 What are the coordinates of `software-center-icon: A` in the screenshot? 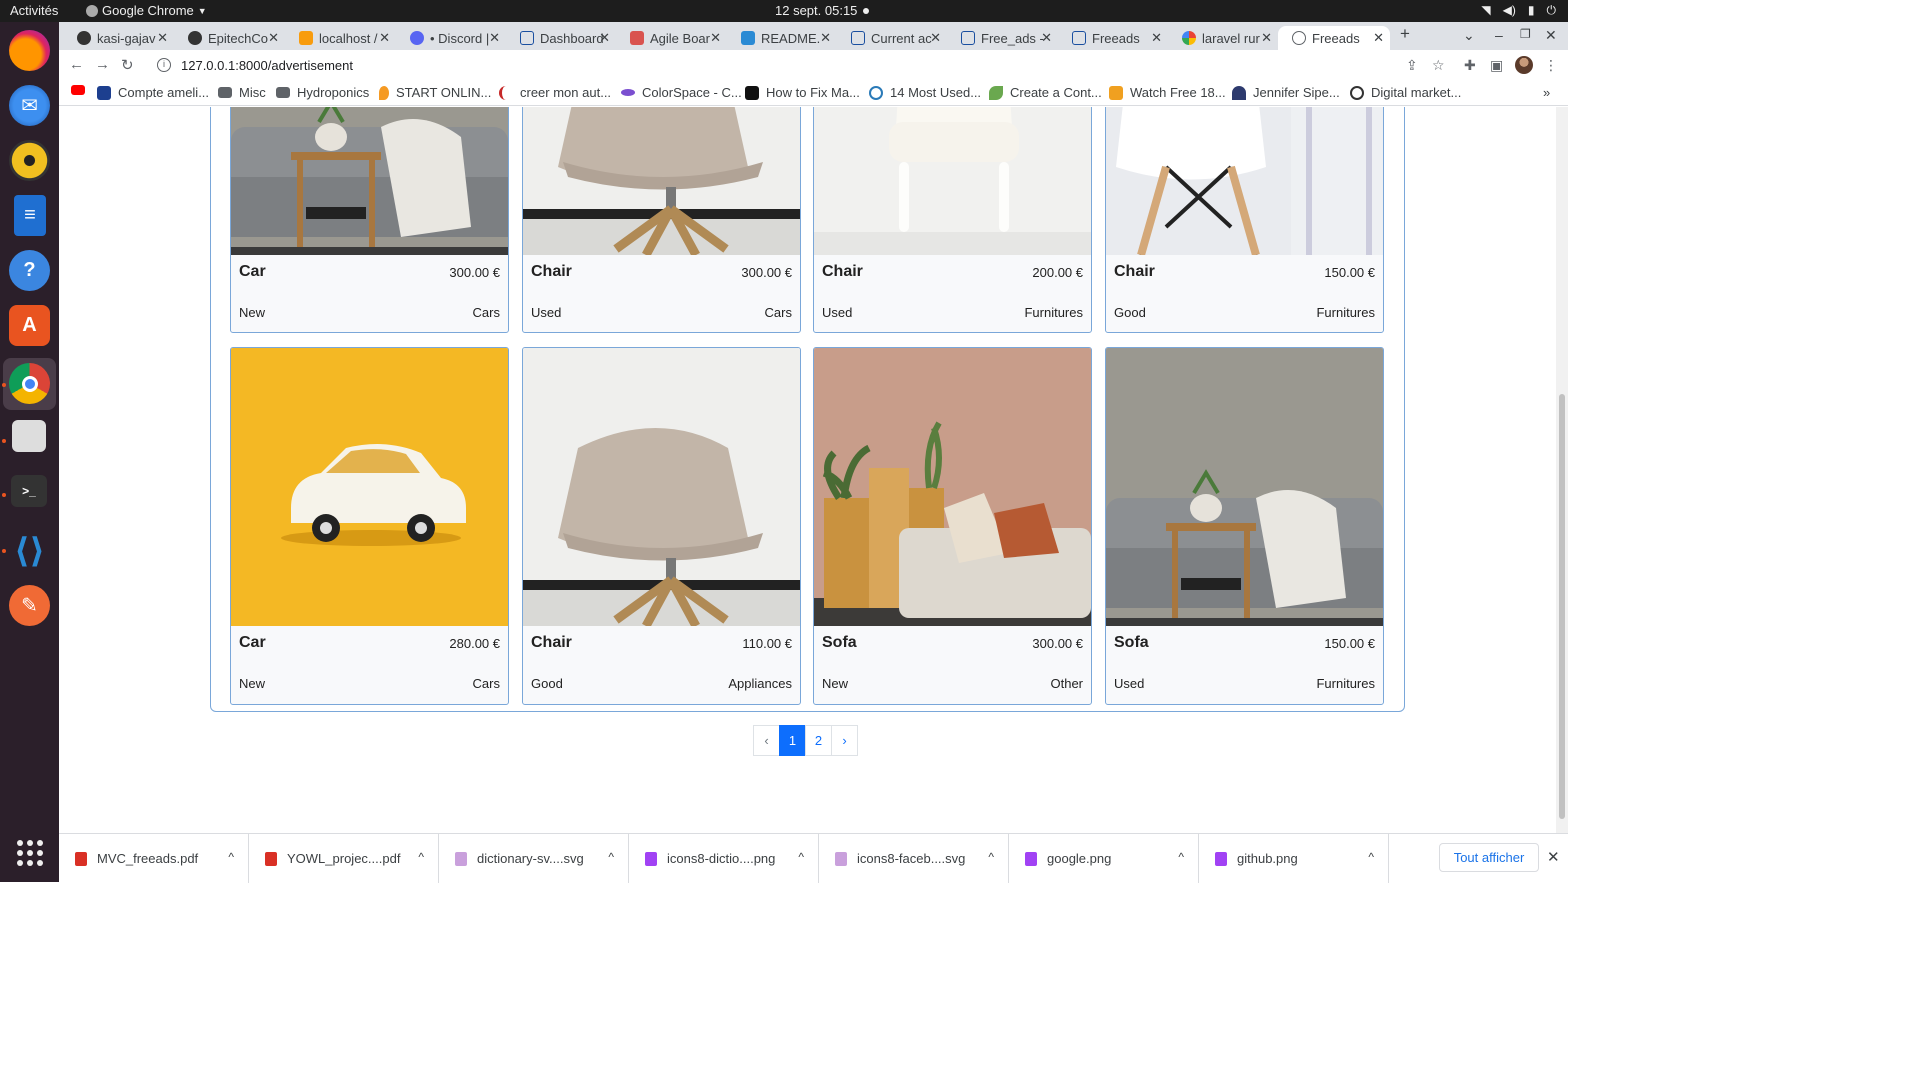 It's located at (29, 325).